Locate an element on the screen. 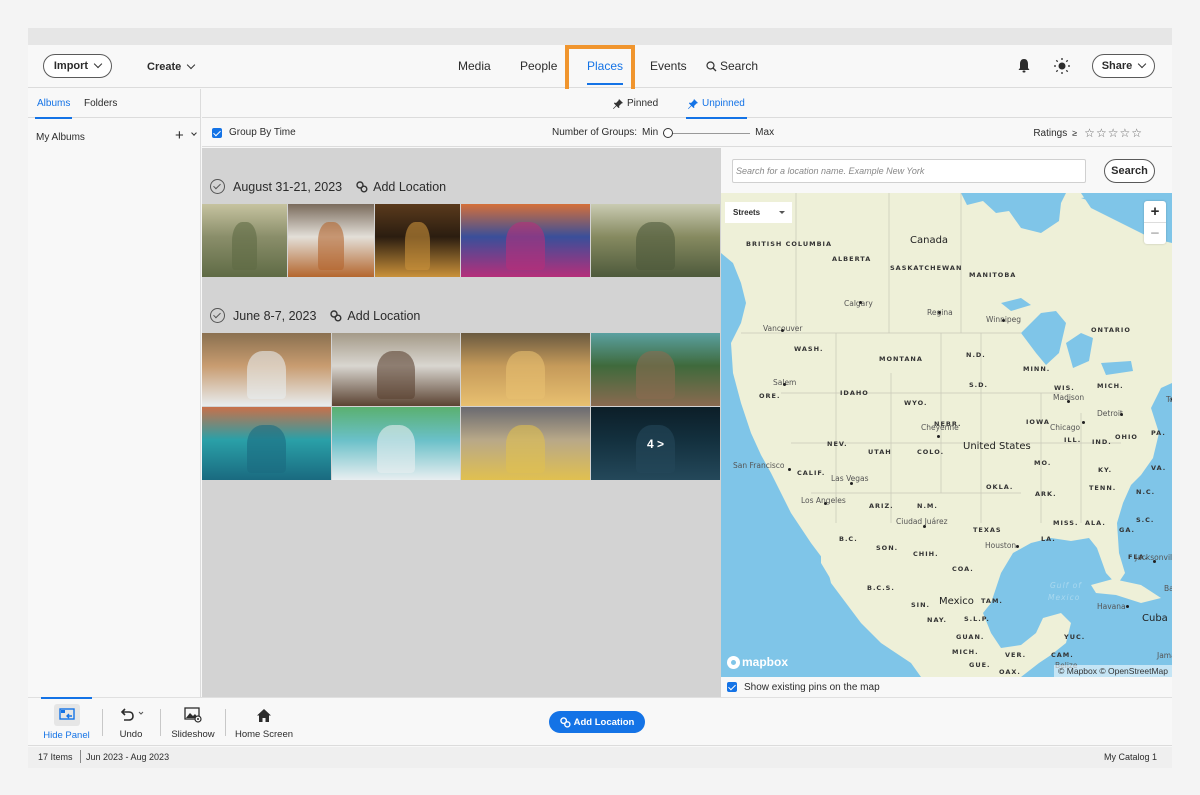  import-button: Import is located at coordinates (77, 66).